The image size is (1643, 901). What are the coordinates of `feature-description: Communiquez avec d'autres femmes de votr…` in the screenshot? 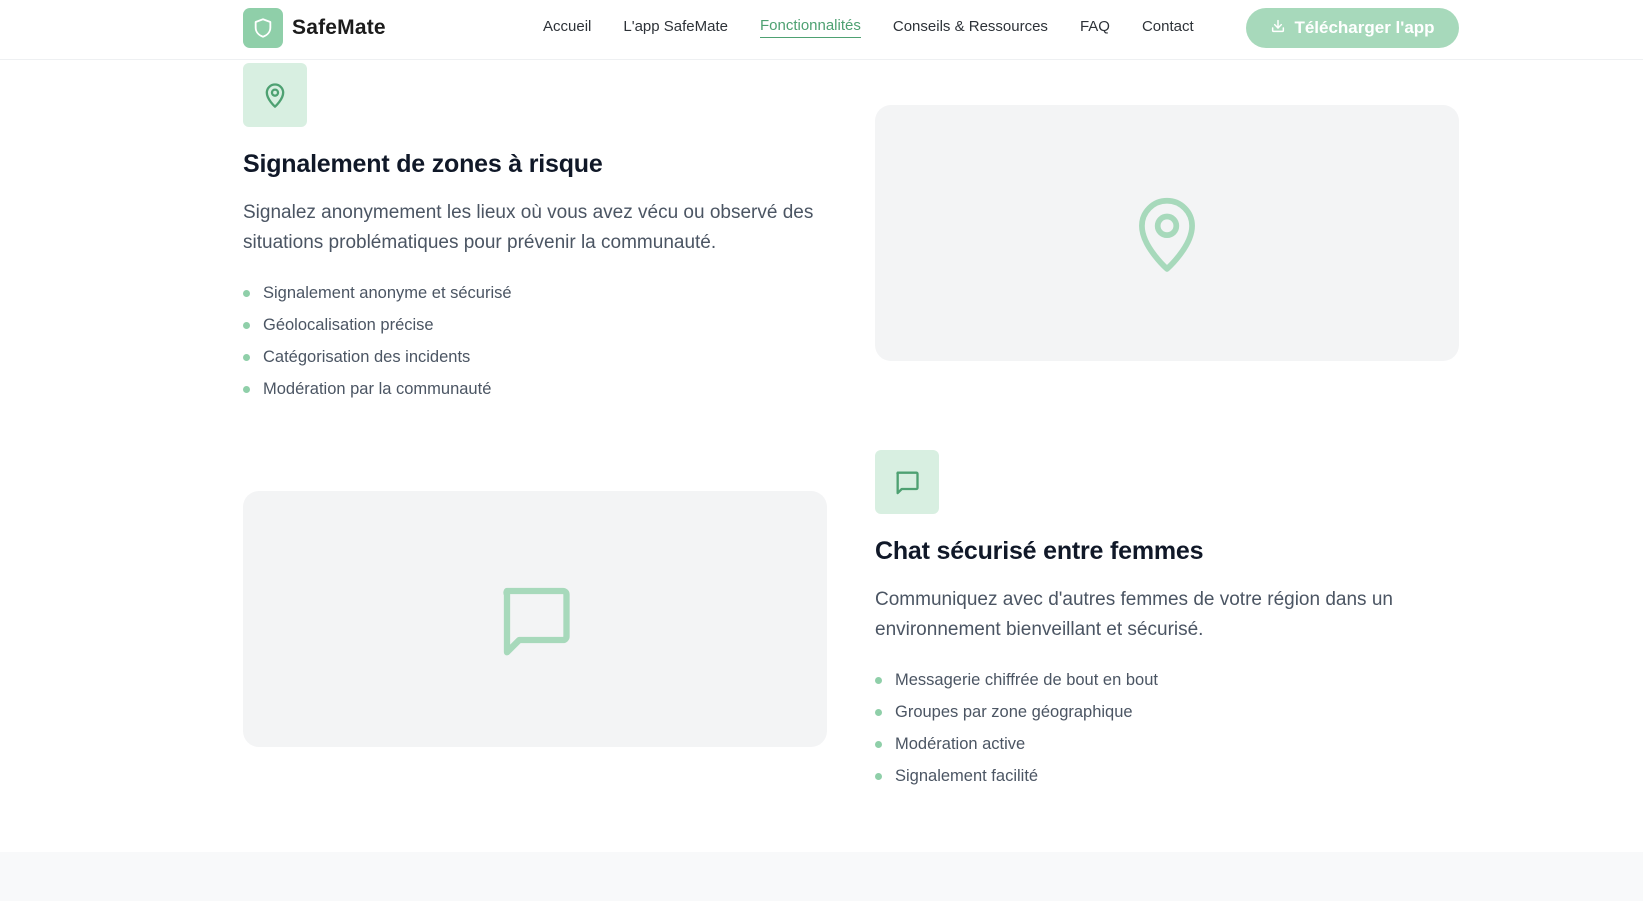 It's located at (1134, 614).